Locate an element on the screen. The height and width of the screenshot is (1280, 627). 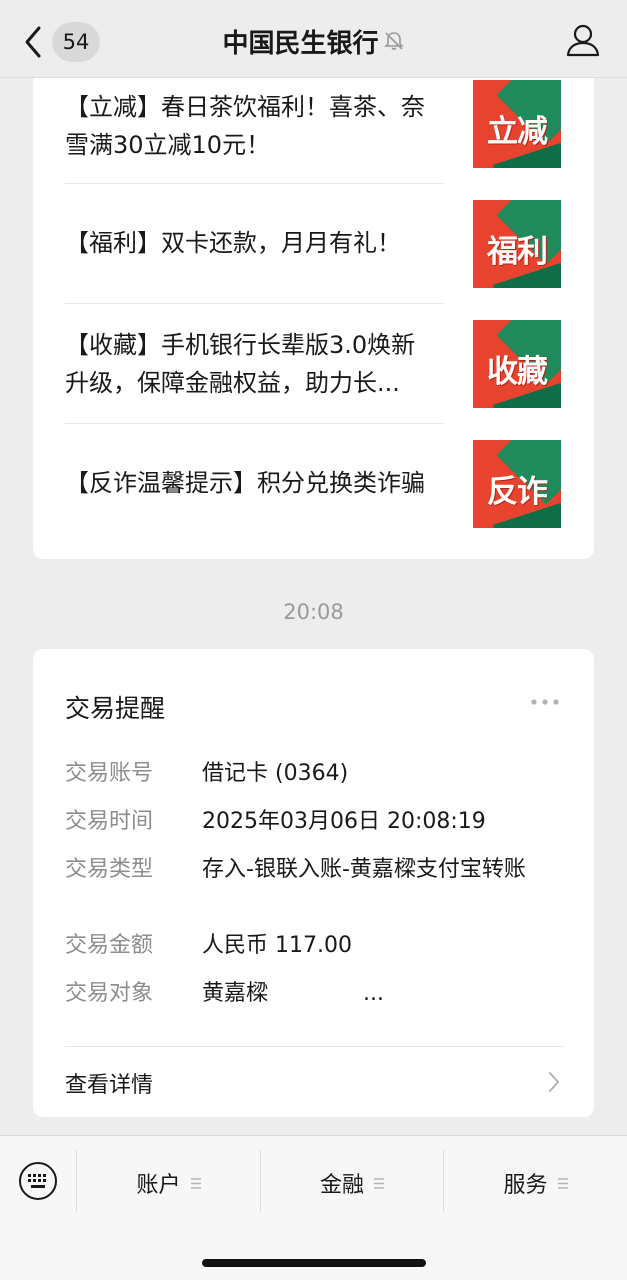
page-title: 中国民生银行 is located at coordinates (300, 43).